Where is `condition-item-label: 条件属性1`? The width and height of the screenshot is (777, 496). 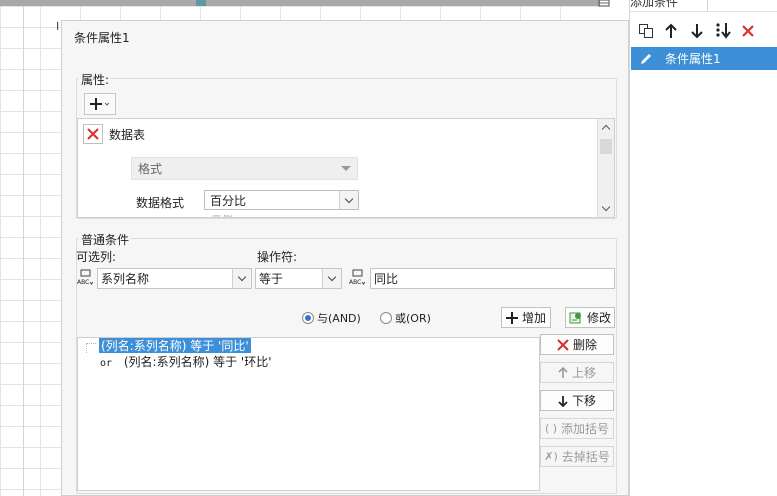
condition-item-label: 条件属性1 is located at coordinates (693, 59).